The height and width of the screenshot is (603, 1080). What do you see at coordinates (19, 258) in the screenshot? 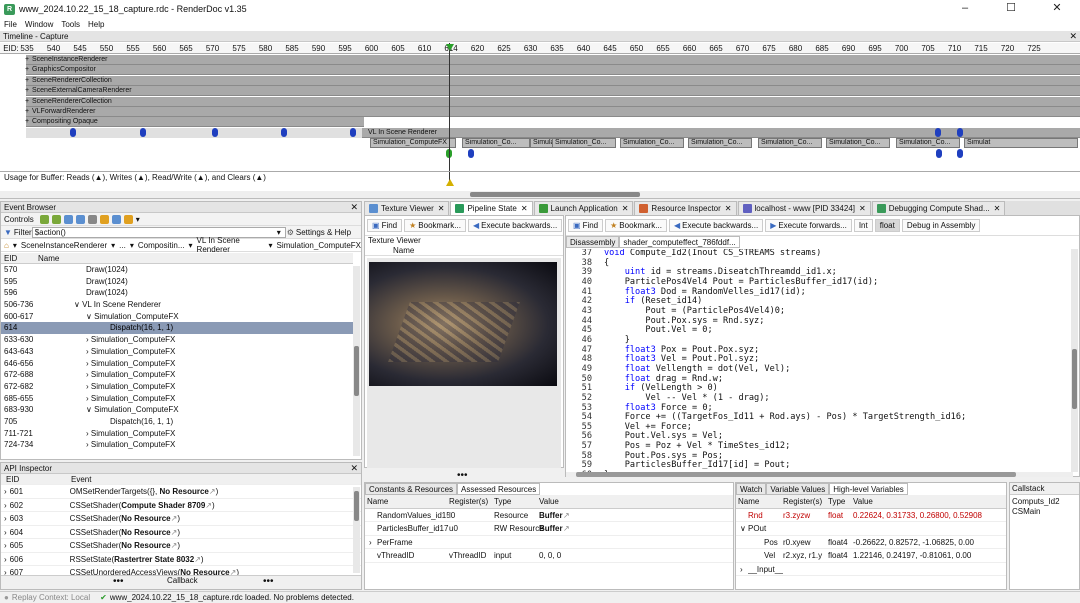
I see `column-header-eid: EID` at bounding box center [19, 258].